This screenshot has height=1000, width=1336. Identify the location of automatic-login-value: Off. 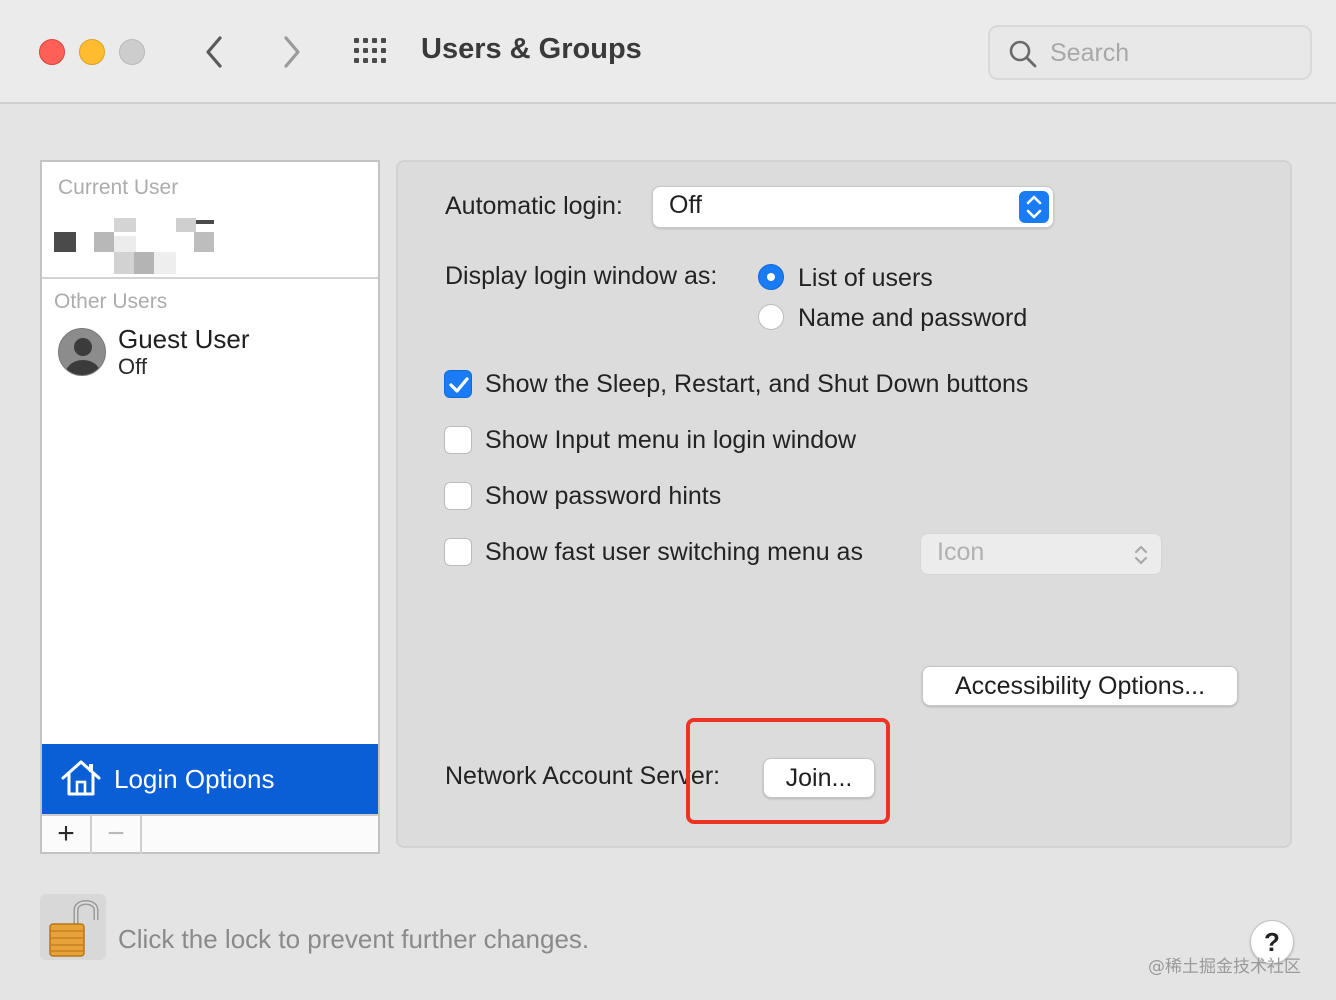
(685, 205).